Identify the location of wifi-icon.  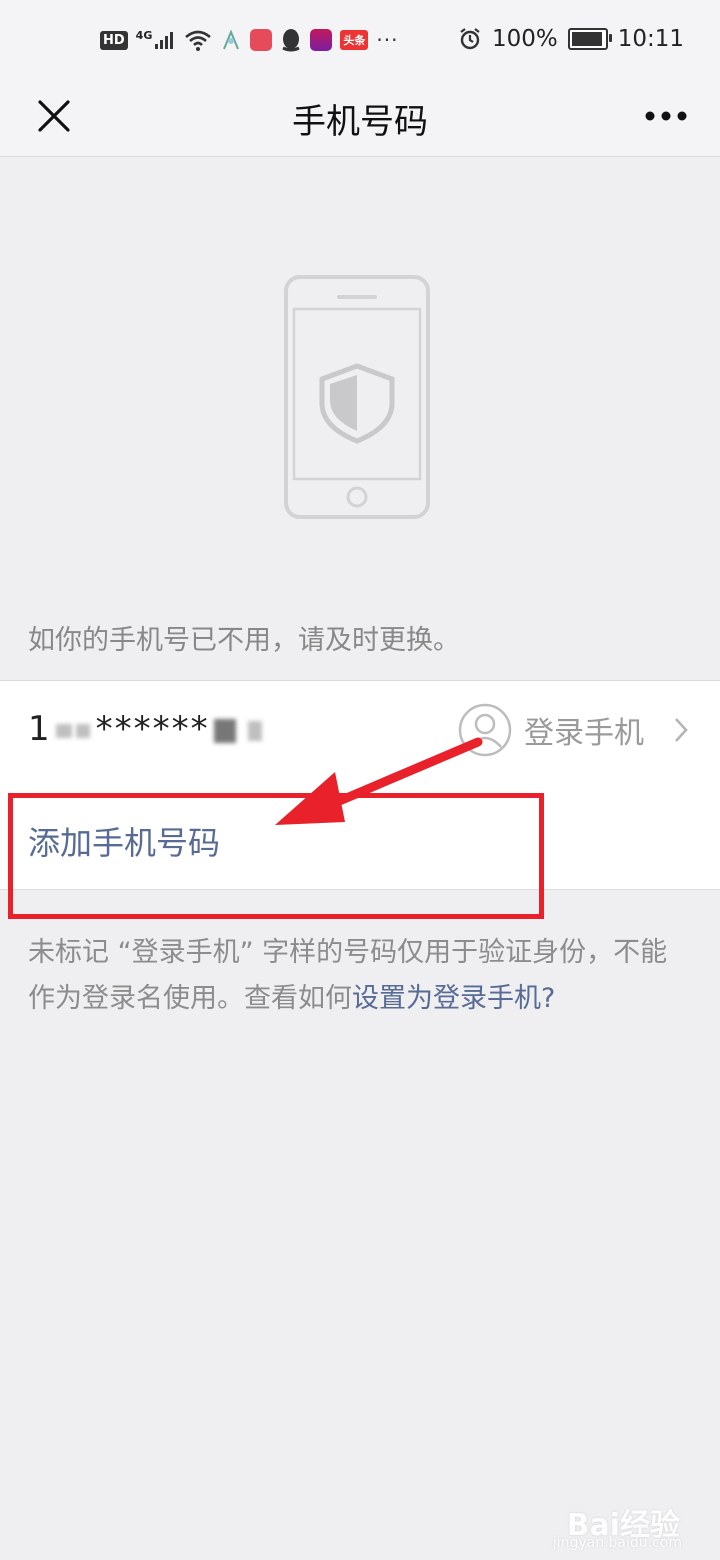
(198, 40).